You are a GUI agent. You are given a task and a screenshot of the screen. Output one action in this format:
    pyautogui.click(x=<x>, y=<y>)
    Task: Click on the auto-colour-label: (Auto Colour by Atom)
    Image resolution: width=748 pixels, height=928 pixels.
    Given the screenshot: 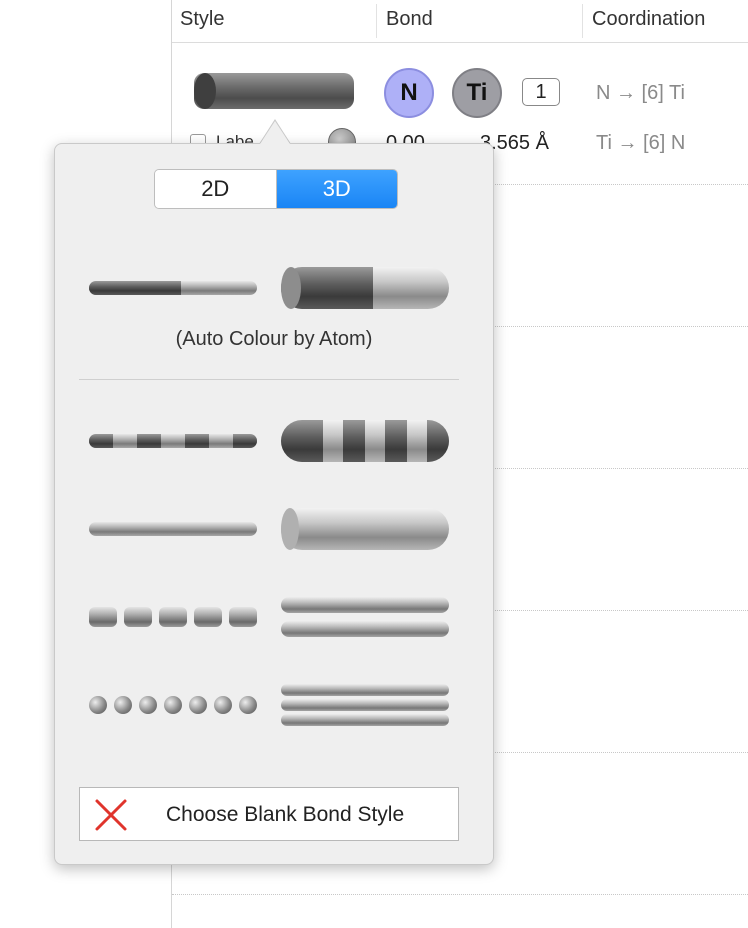 What is the action you would take?
    pyautogui.click(x=274, y=339)
    